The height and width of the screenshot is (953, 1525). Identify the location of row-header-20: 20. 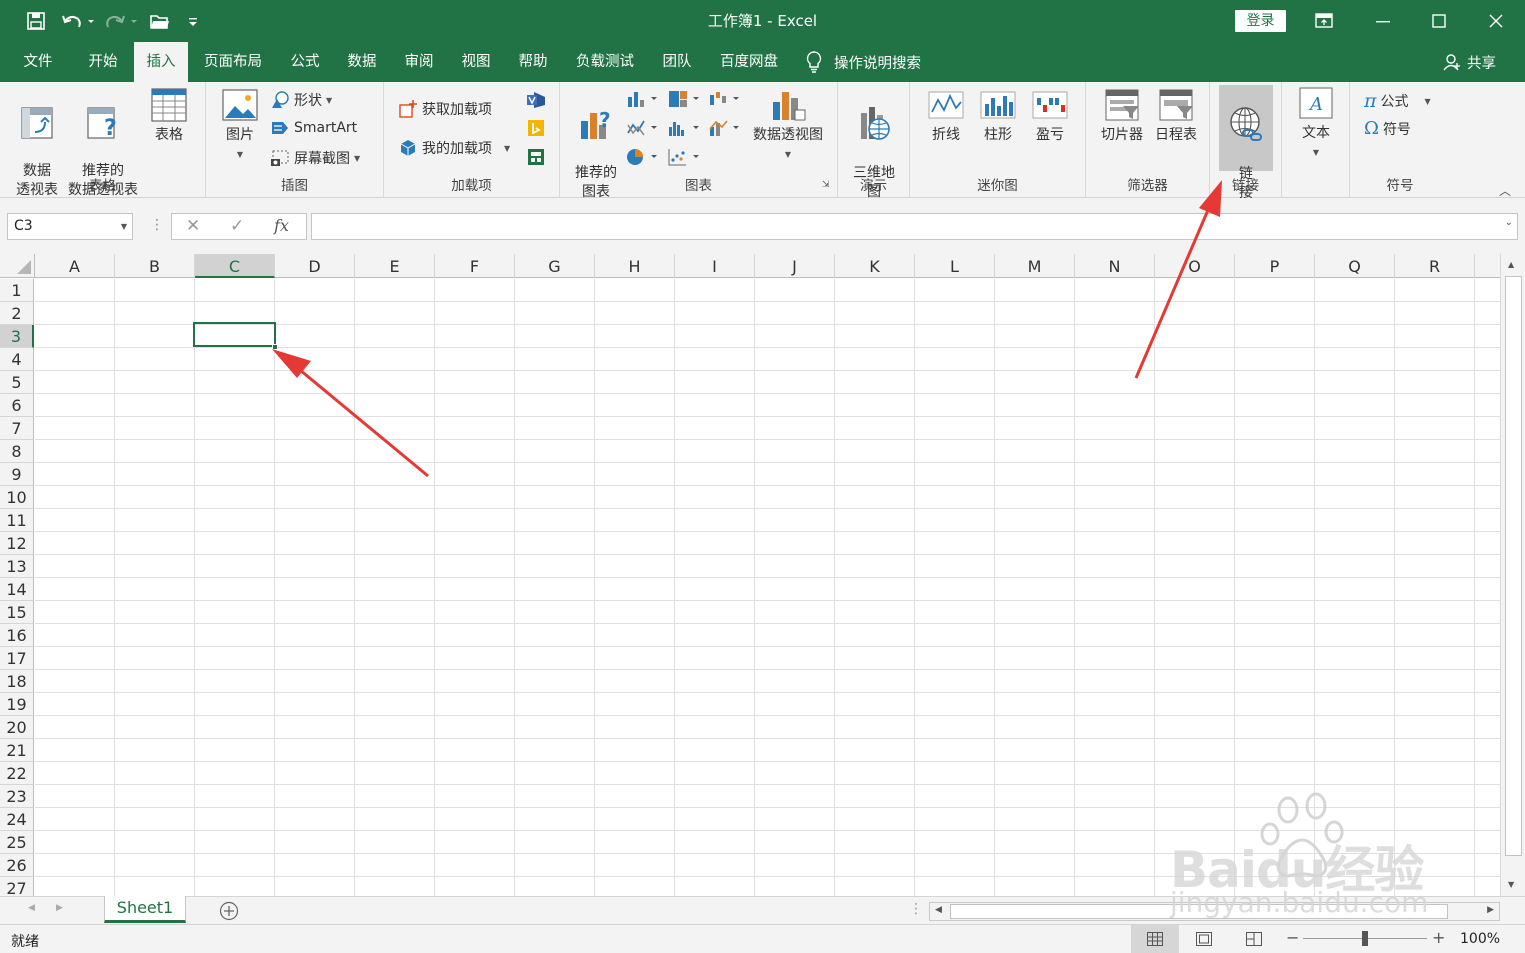
(17, 727).